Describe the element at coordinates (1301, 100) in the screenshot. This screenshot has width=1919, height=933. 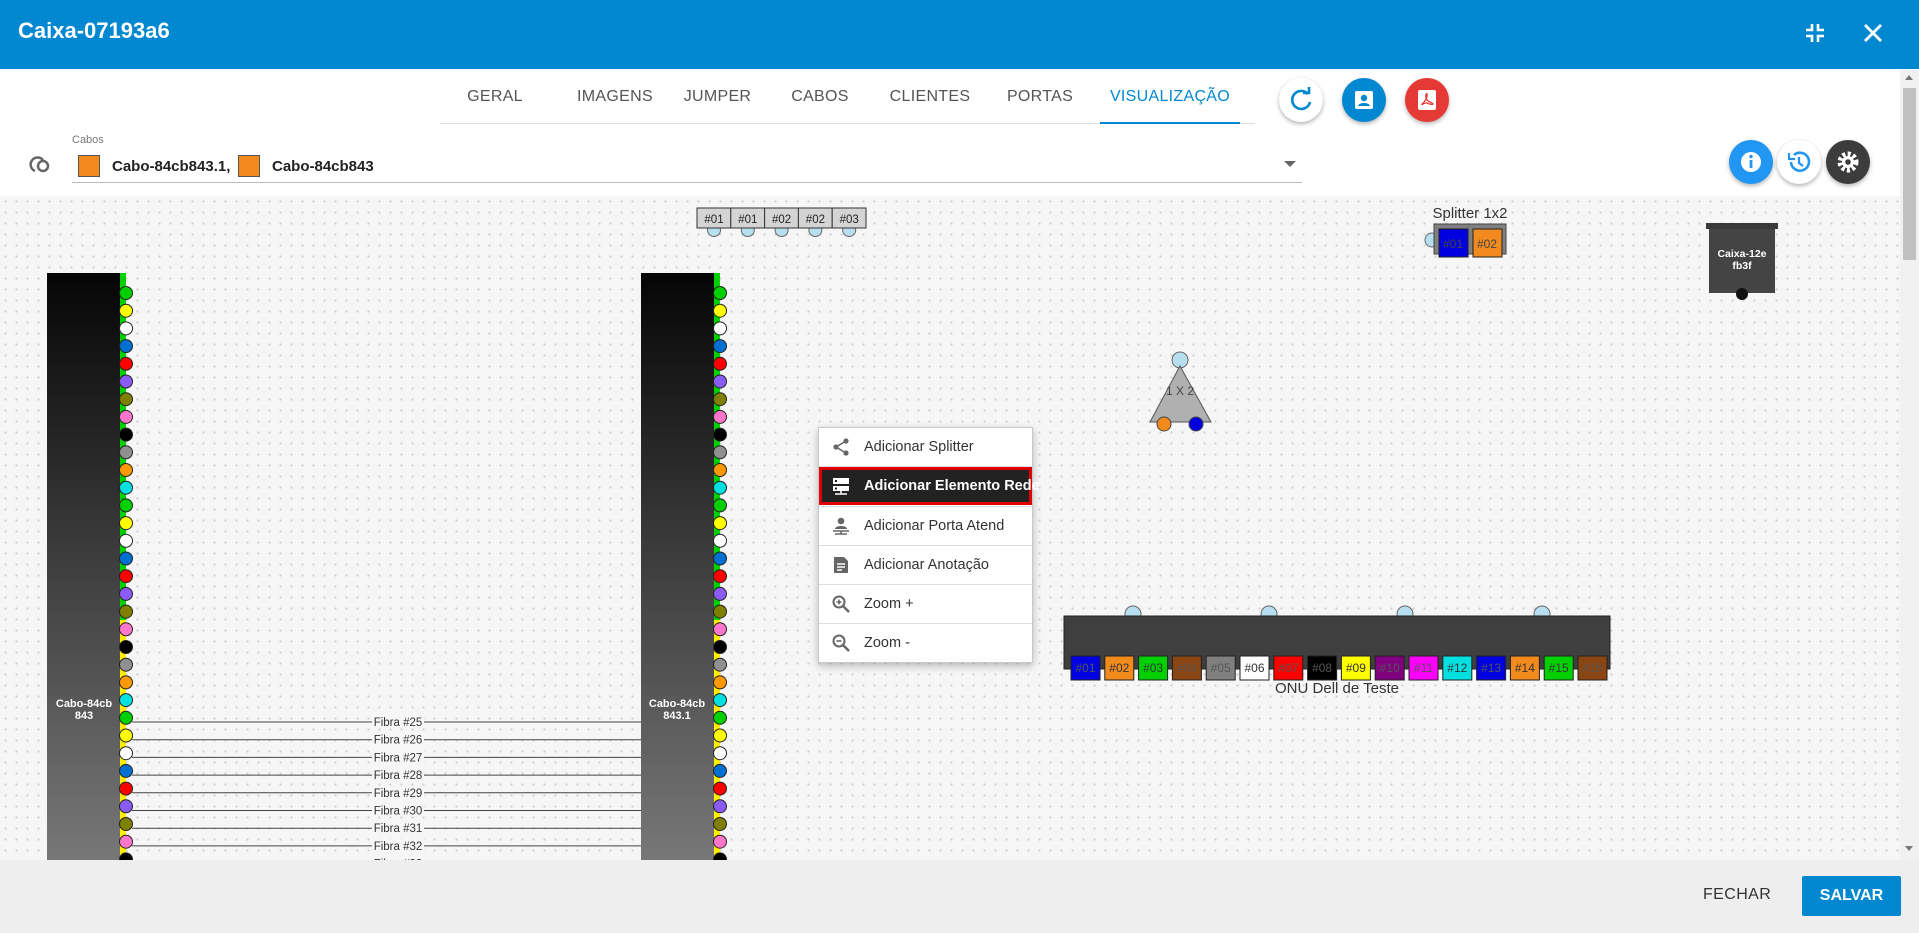
I see `refresh-button` at that location.